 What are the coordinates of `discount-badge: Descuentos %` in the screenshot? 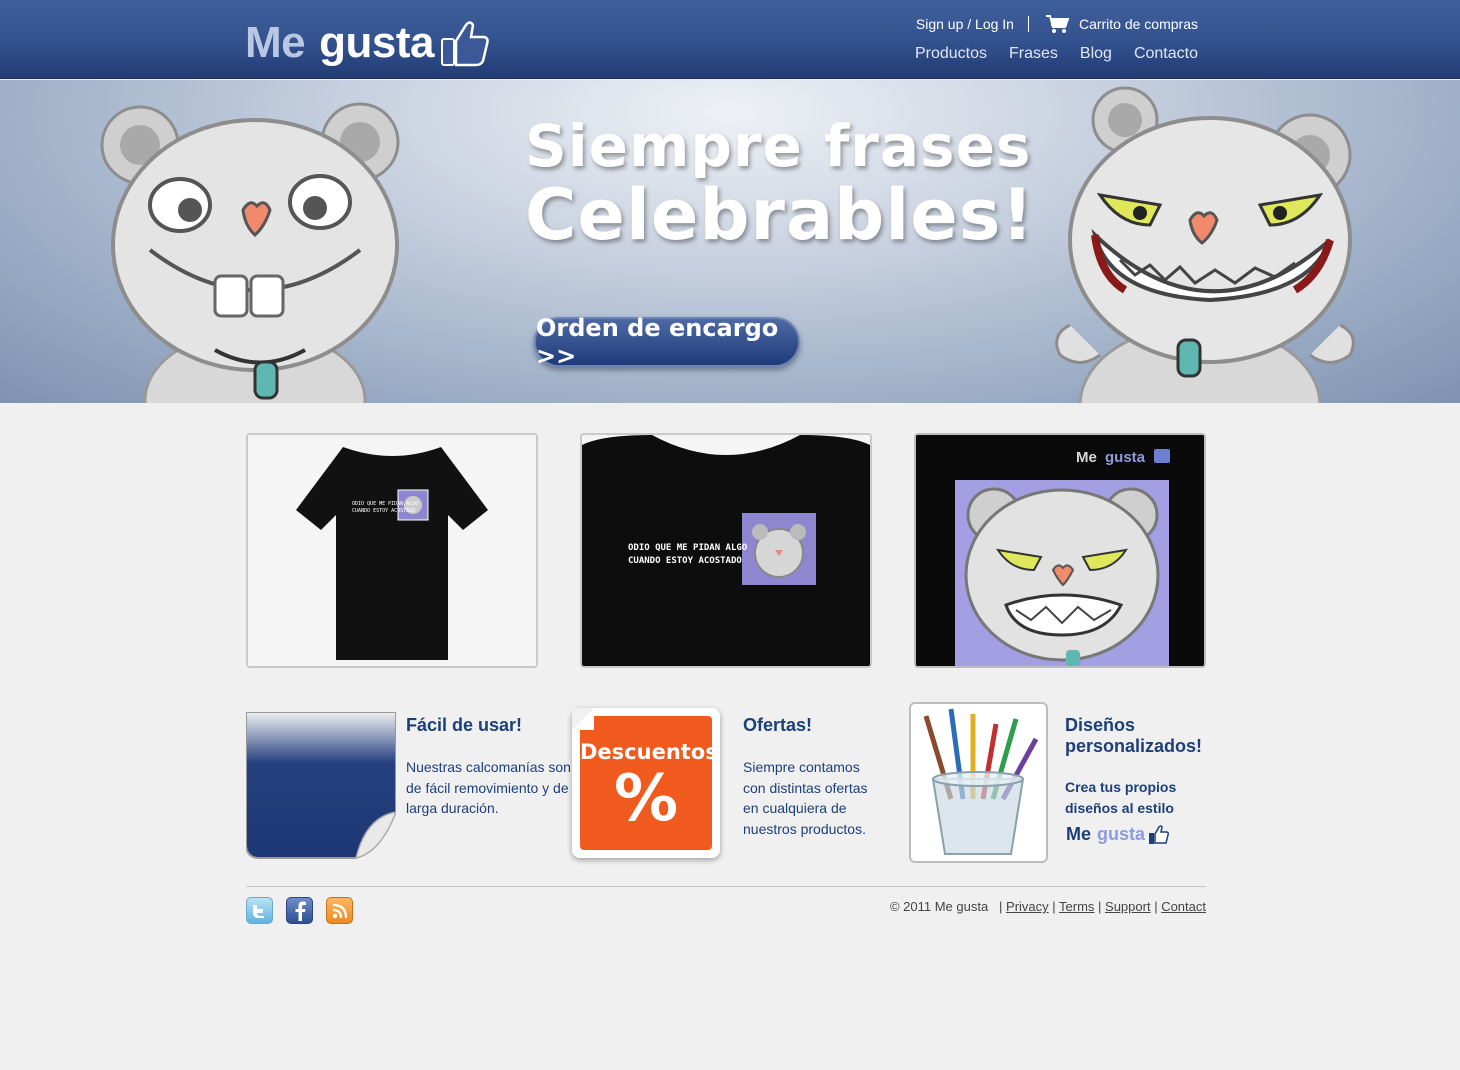 It's located at (646, 783).